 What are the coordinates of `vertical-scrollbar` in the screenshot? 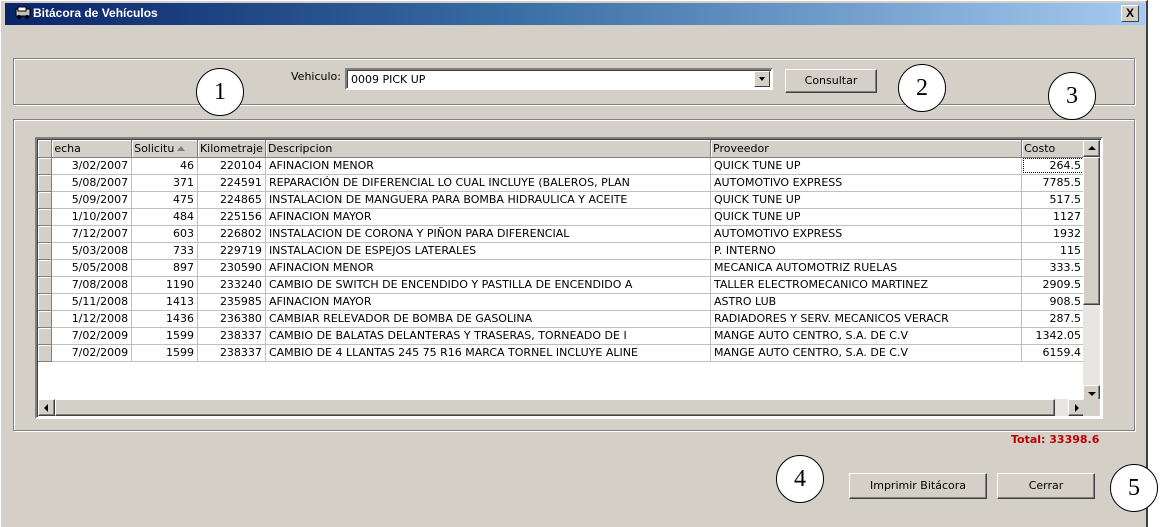 It's located at (1091, 271).